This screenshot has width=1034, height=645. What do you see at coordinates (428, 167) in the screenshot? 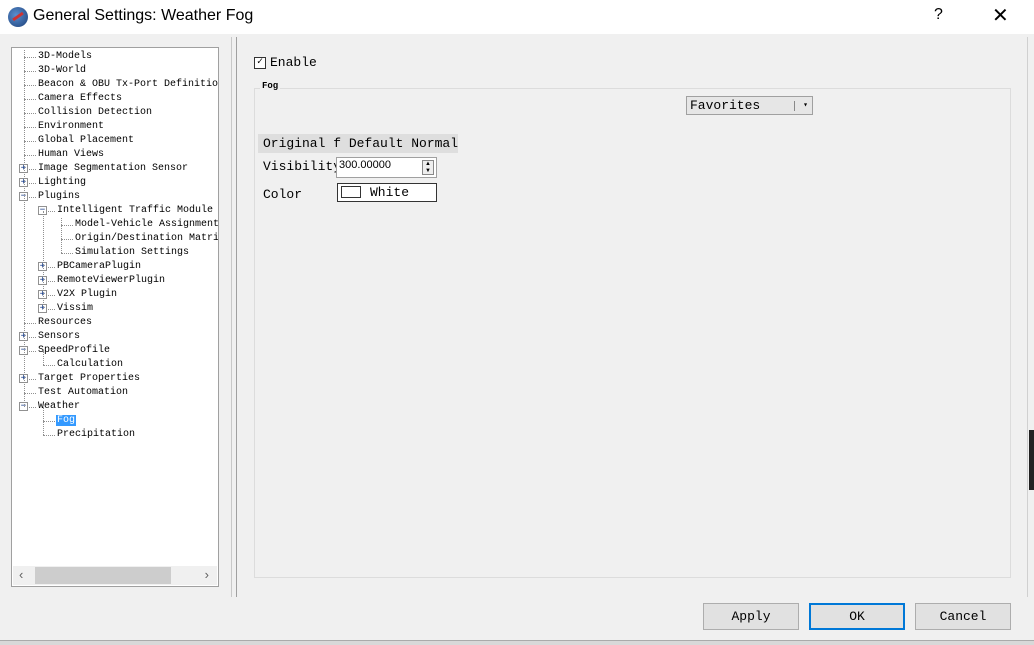
I see `spin-up-down-icon: ▲ ▼` at bounding box center [428, 167].